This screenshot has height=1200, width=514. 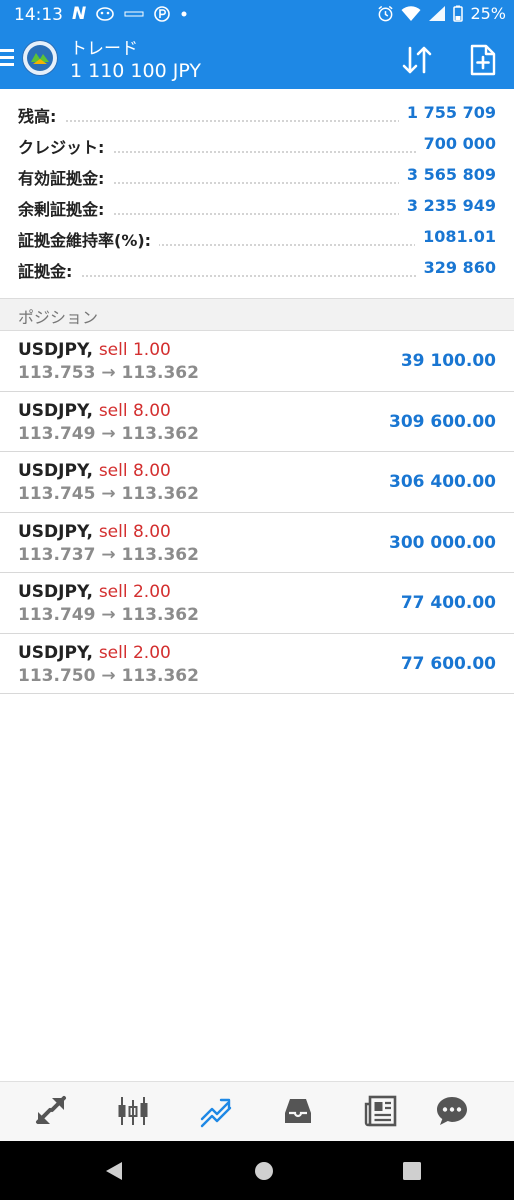 I want to click on header-balance: 1 110 100 JPY, so click(x=135, y=71).